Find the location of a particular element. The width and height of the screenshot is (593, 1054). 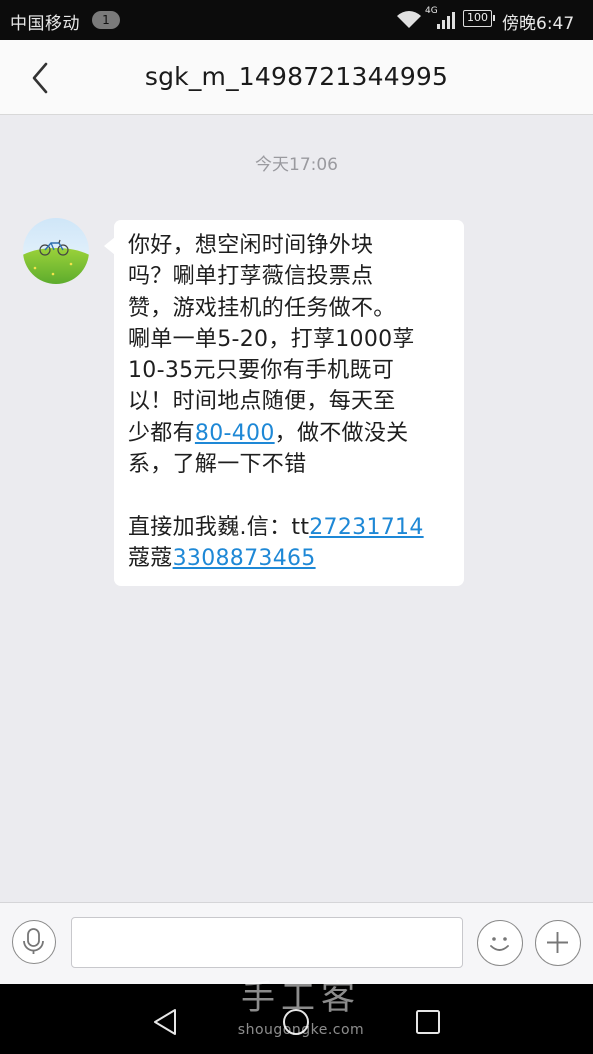

nav-recents-button is located at coordinates (428, 1022).